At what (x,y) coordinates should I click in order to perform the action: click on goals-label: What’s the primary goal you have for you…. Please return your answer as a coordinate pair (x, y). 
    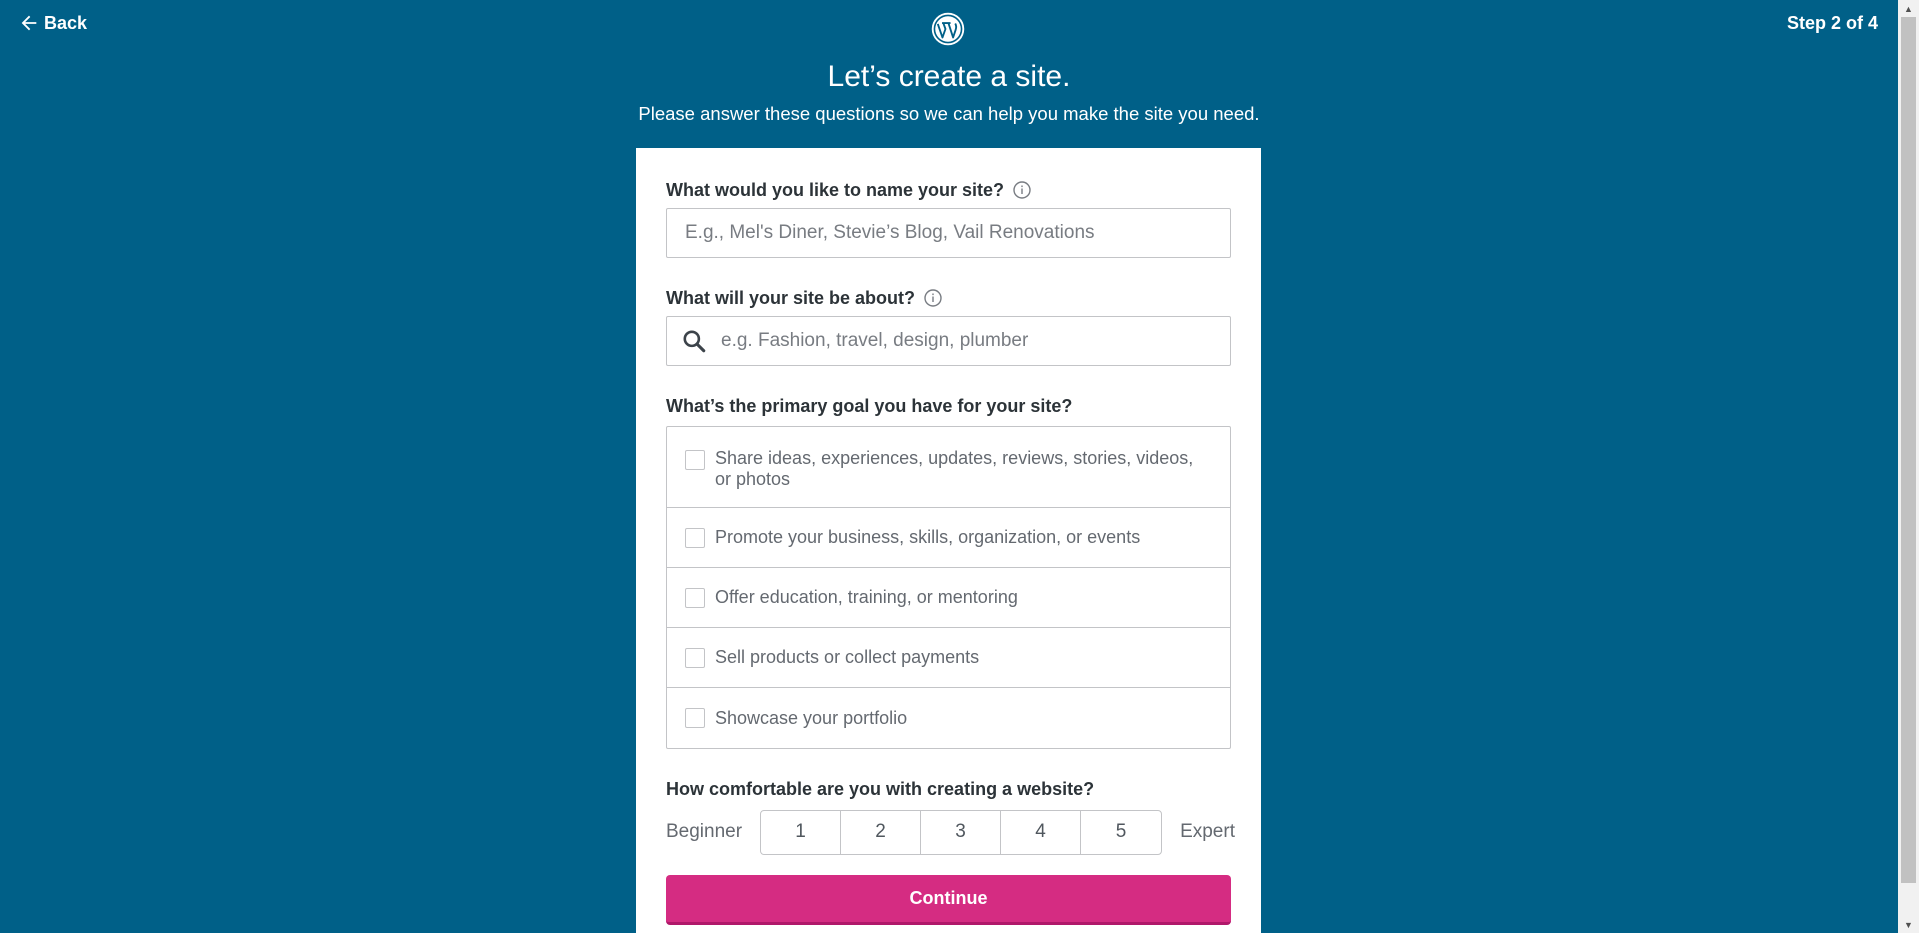
    Looking at the image, I should click on (869, 405).